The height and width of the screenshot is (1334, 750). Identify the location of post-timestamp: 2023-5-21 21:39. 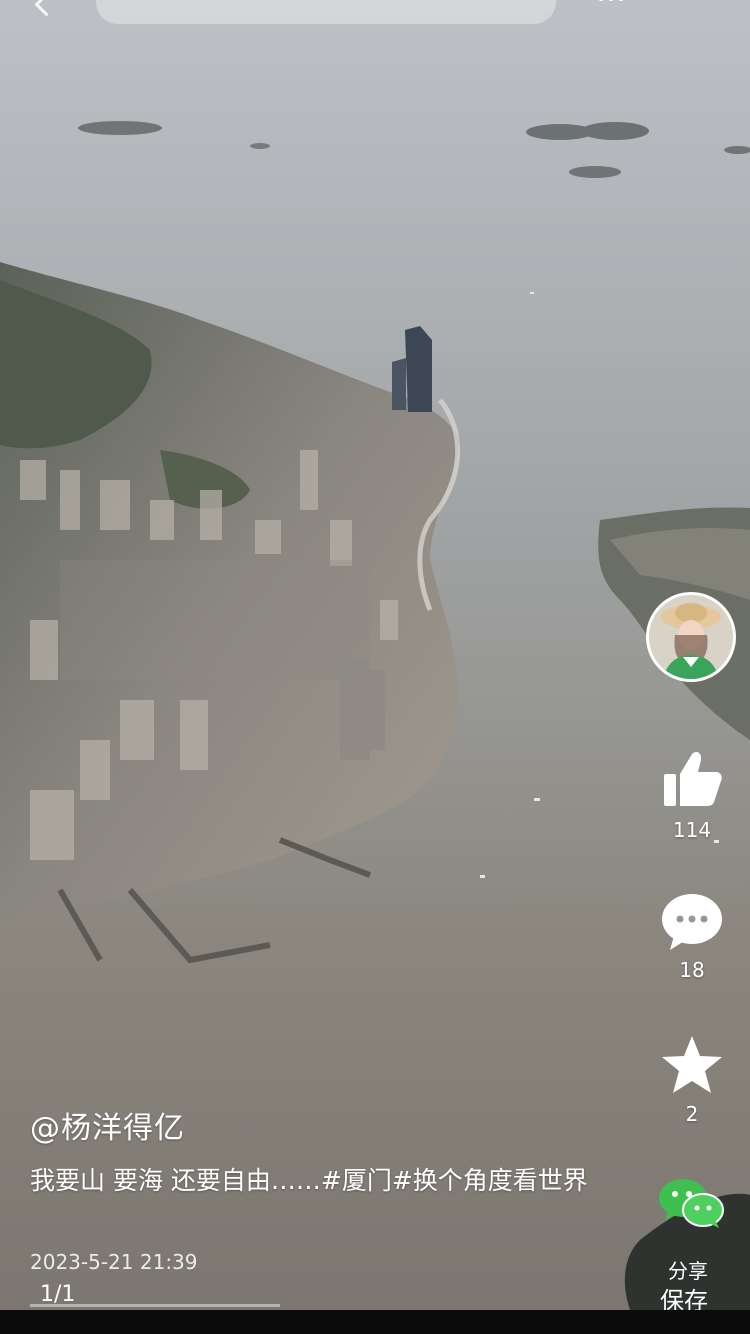
(114, 1262).